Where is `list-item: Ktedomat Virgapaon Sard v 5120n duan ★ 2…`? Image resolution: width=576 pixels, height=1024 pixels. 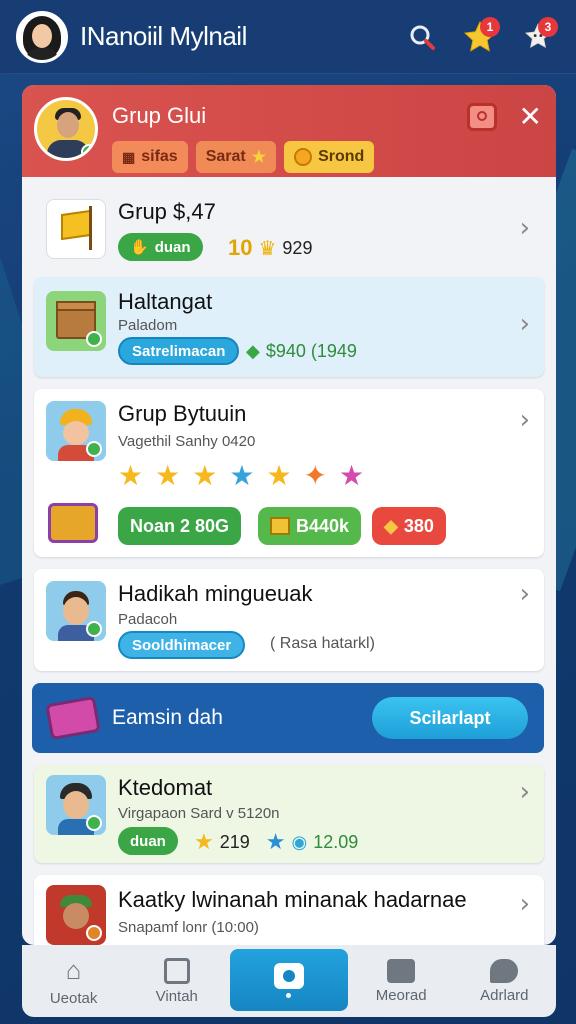
list-item: Ktedomat Virgapaon Sard v 5120n duan ★ 2… is located at coordinates (289, 814).